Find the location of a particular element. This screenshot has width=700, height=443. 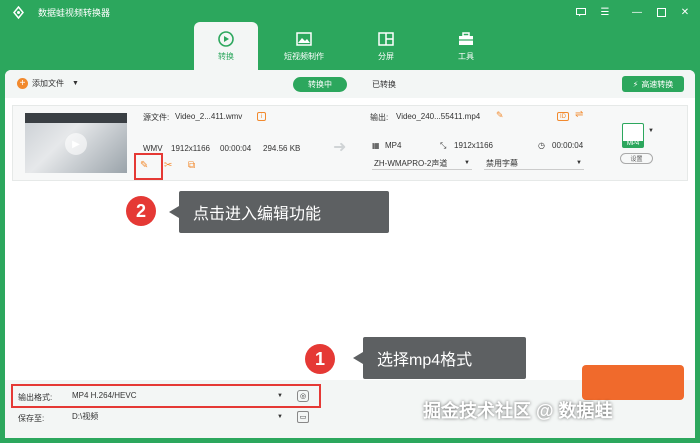

close-icon: ✕ is located at coordinates (685, 12).